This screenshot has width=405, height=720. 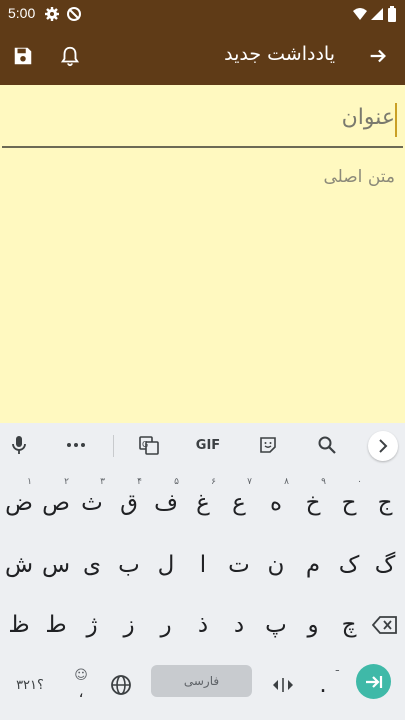 I want to click on signal-icon, so click(x=377, y=14).